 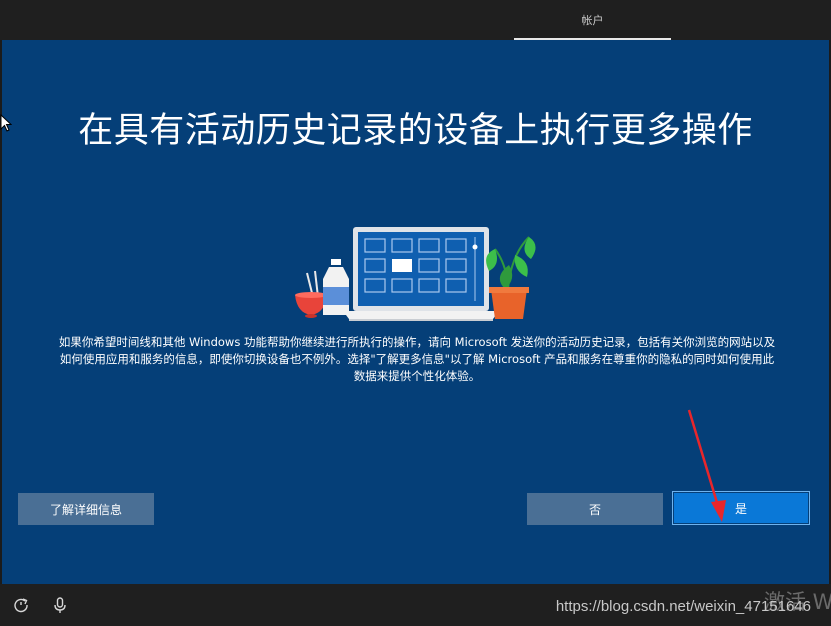 What do you see at coordinates (415, 131) in the screenshot?
I see `page-title: 在具有活动历史记录的设备上执行更多操作` at bounding box center [415, 131].